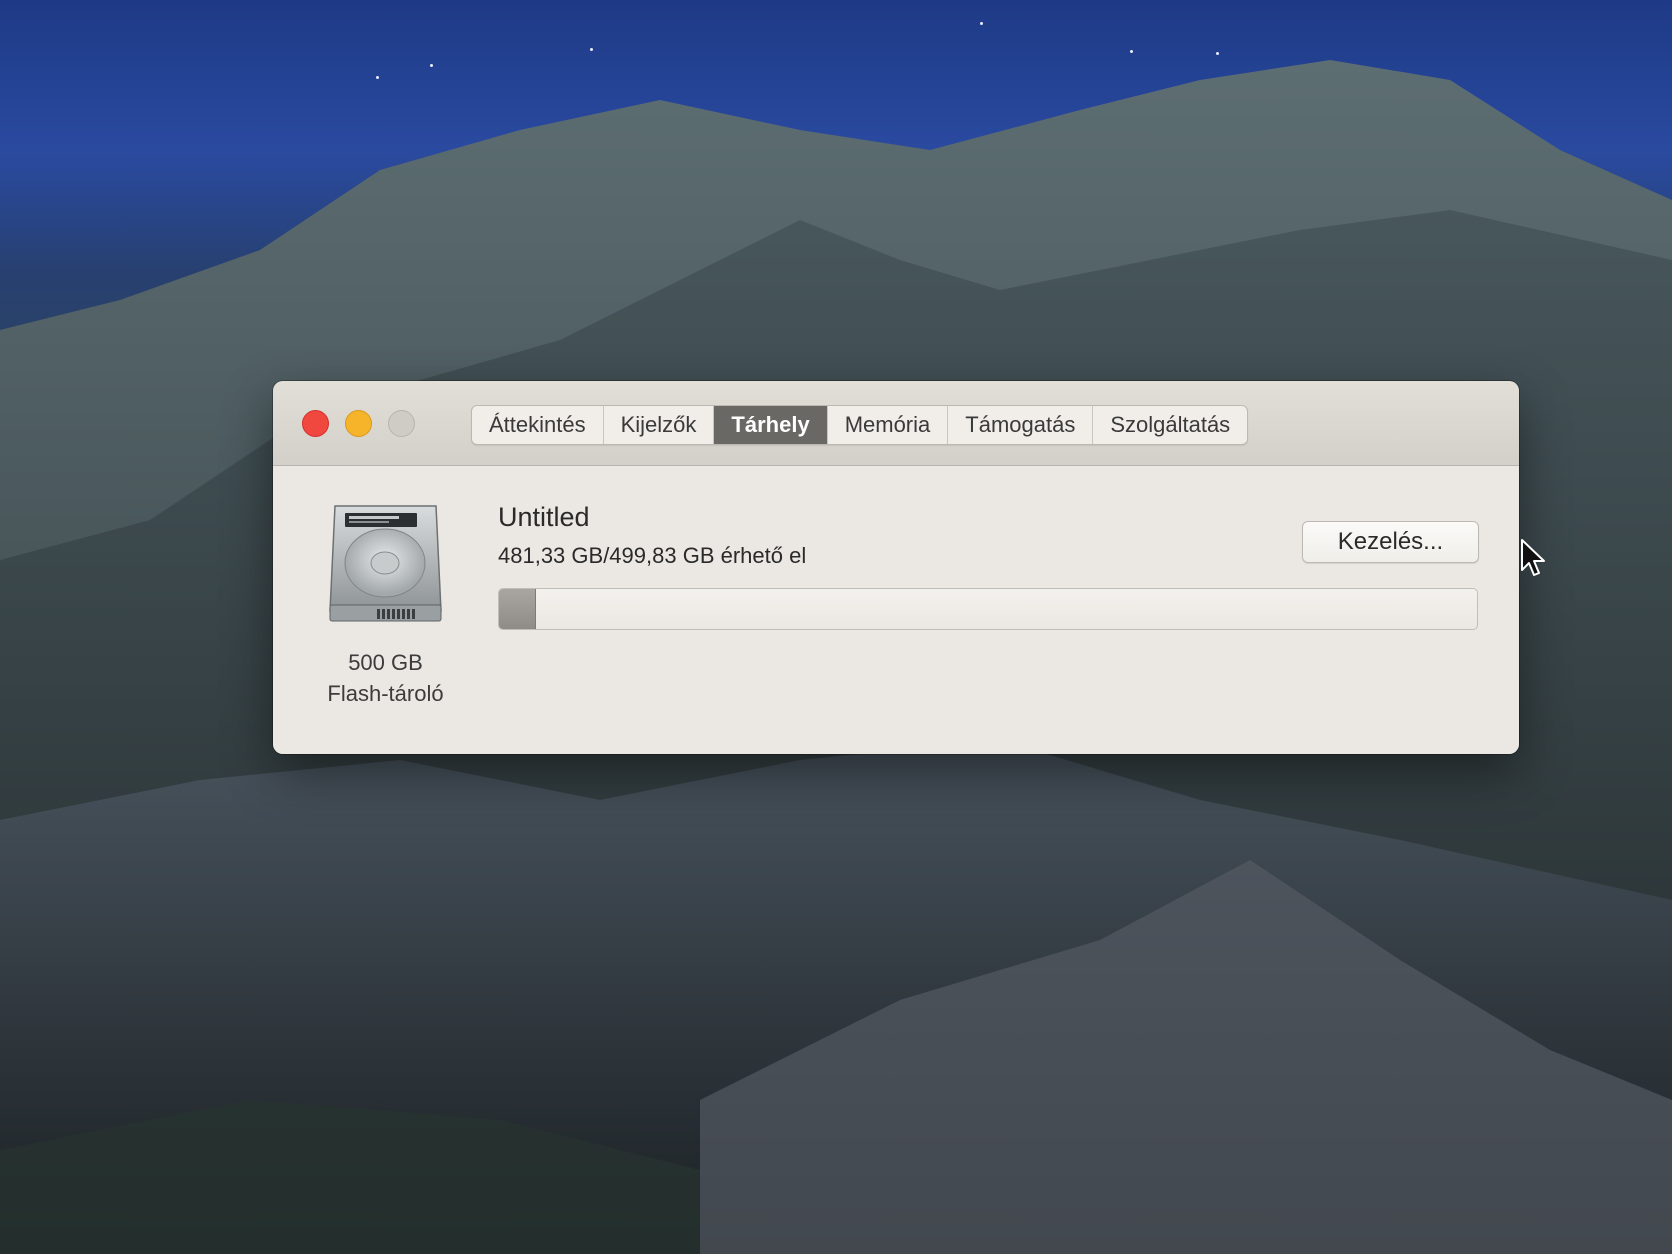 Image resolution: width=1672 pixels, height=1254 pixels. Describe the element at coordinates (659, 425) in the screenshot. I see `tab-displays: Kijelzők` at that location.